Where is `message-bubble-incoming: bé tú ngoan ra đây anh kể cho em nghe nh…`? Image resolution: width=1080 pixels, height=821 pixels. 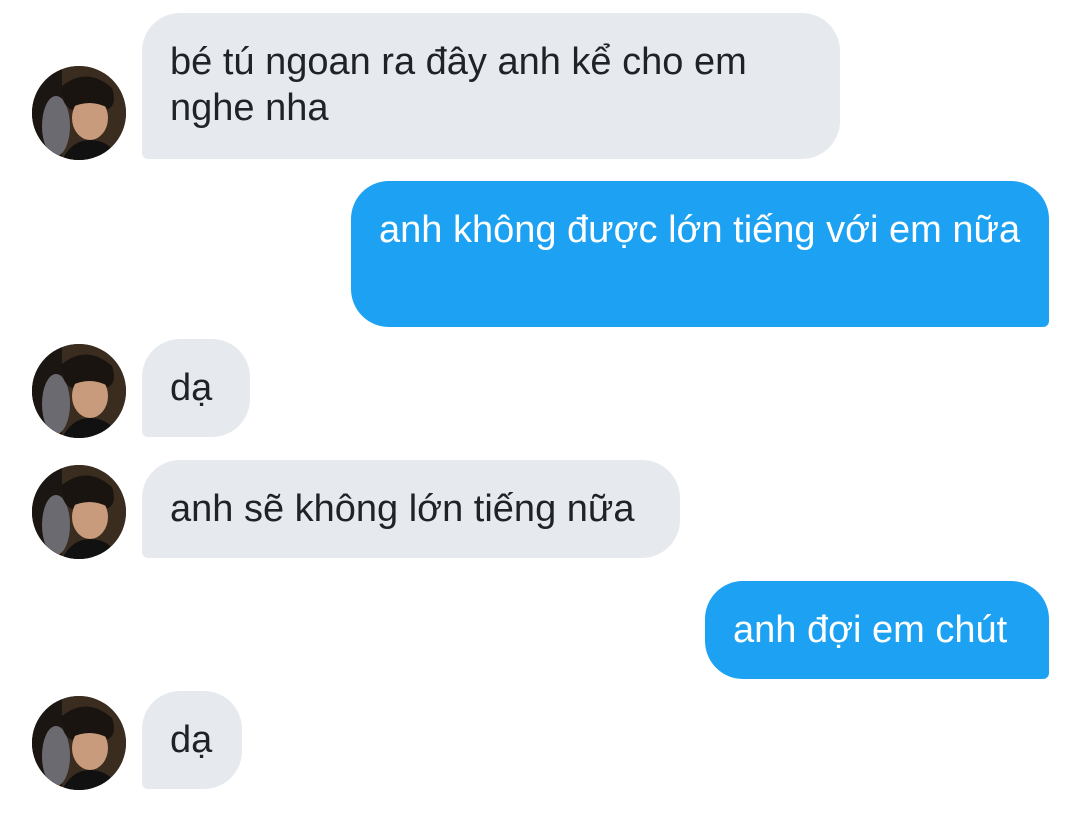 message-bubble-incoming: bé tú ngoan ra đây anh kể cho em nghe nh… is located at coordinates (491, 86).